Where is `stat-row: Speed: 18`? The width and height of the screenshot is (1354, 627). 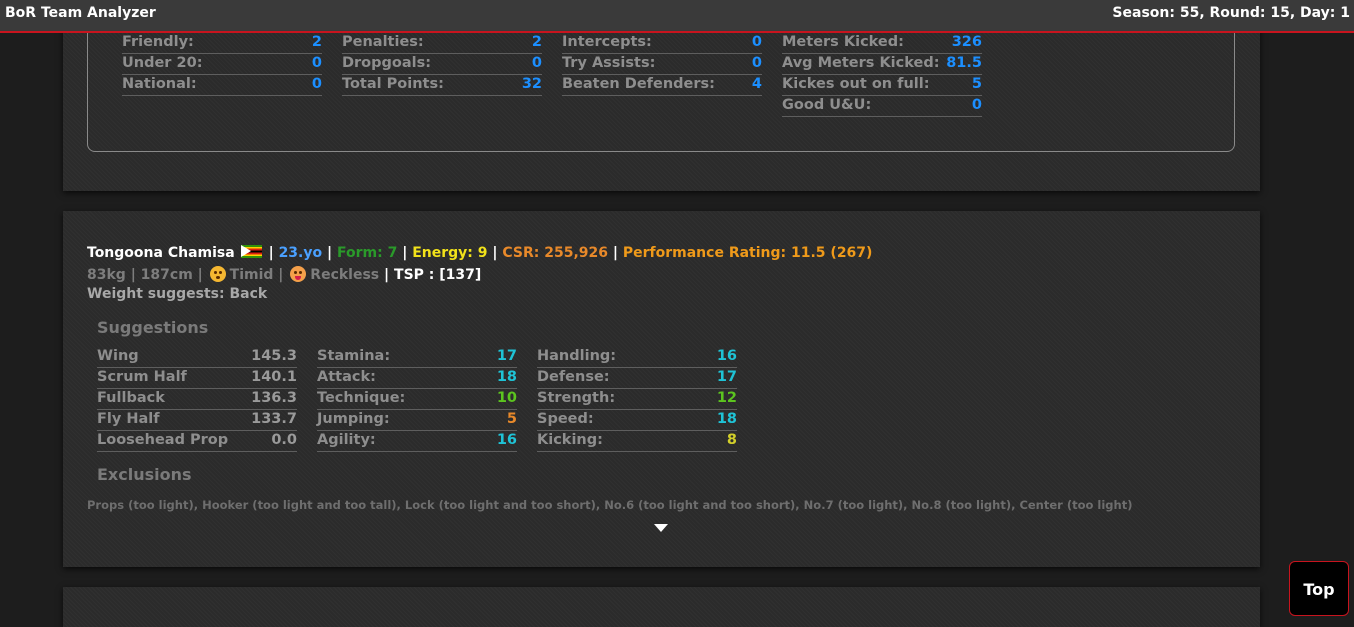
stat-row: Speed: 18 is located at coordinates (637, 420).